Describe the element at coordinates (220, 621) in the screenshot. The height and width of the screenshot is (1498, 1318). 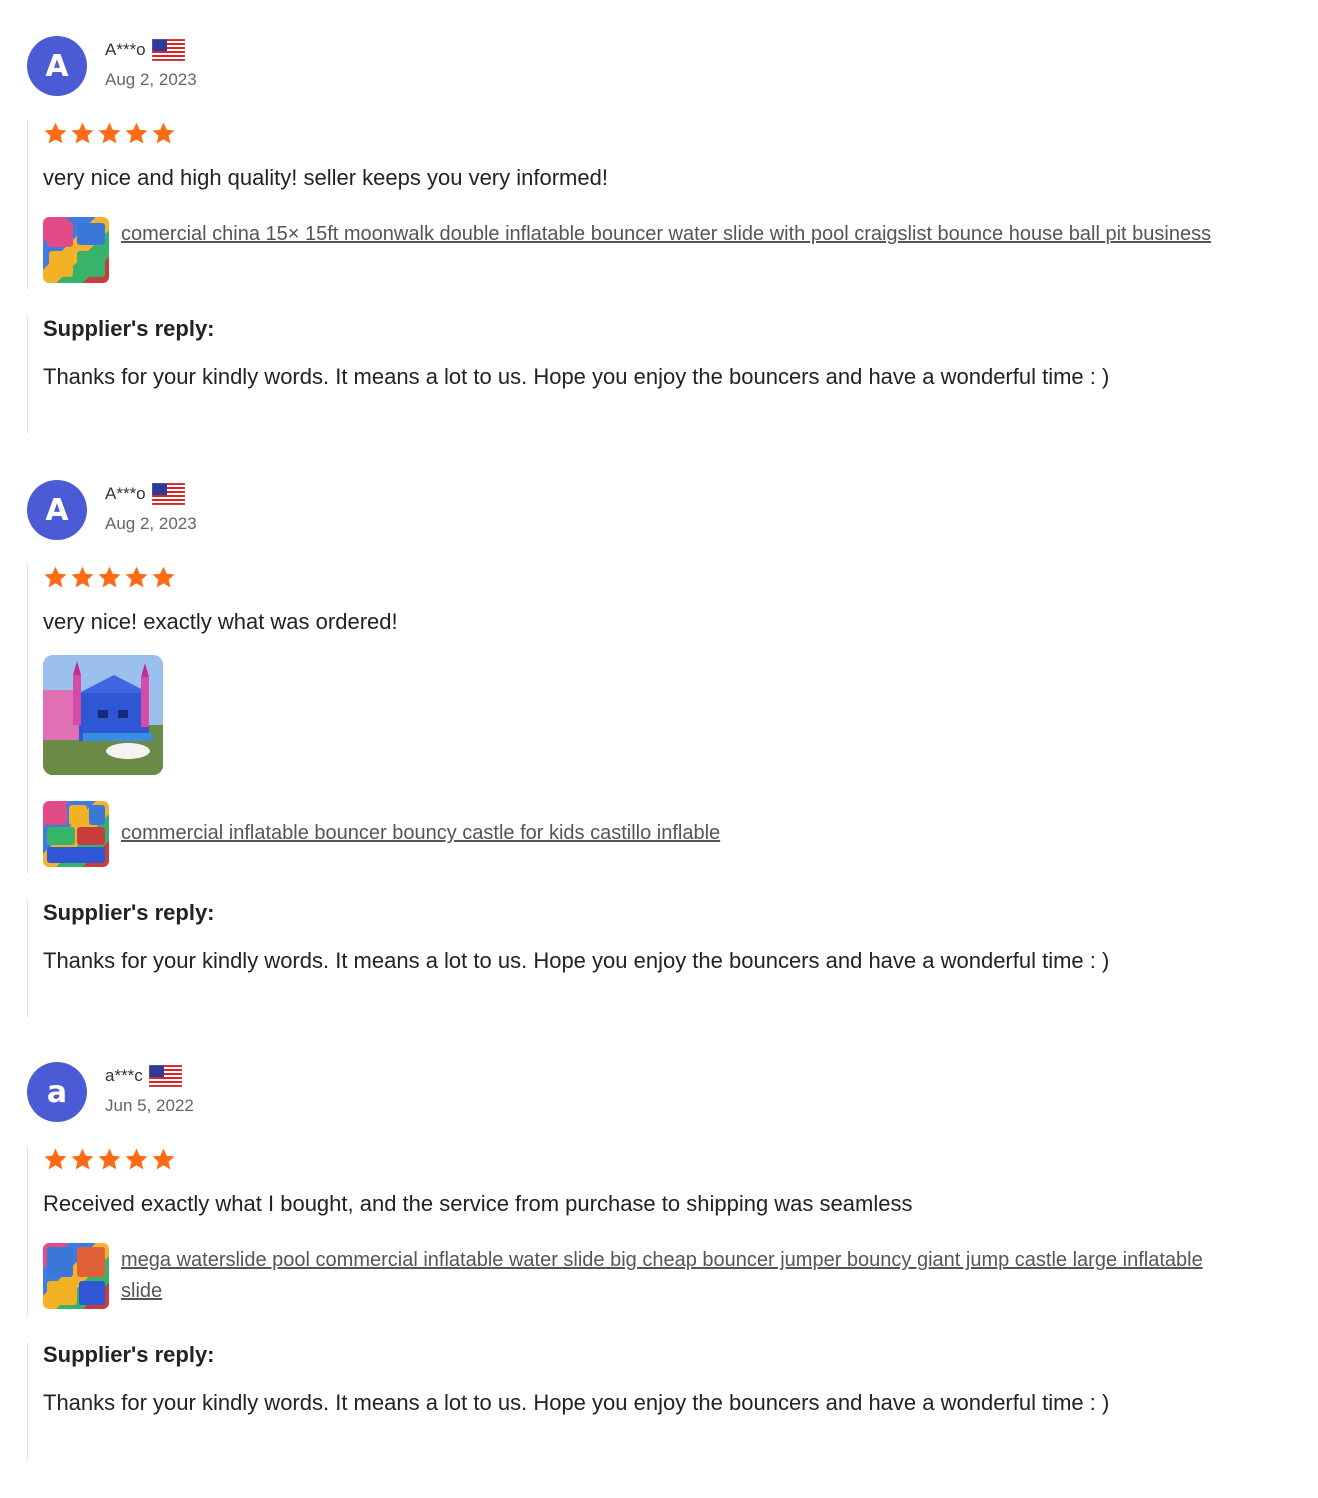
I see `review-text: very nice! exactly what was ordered!` at that location.